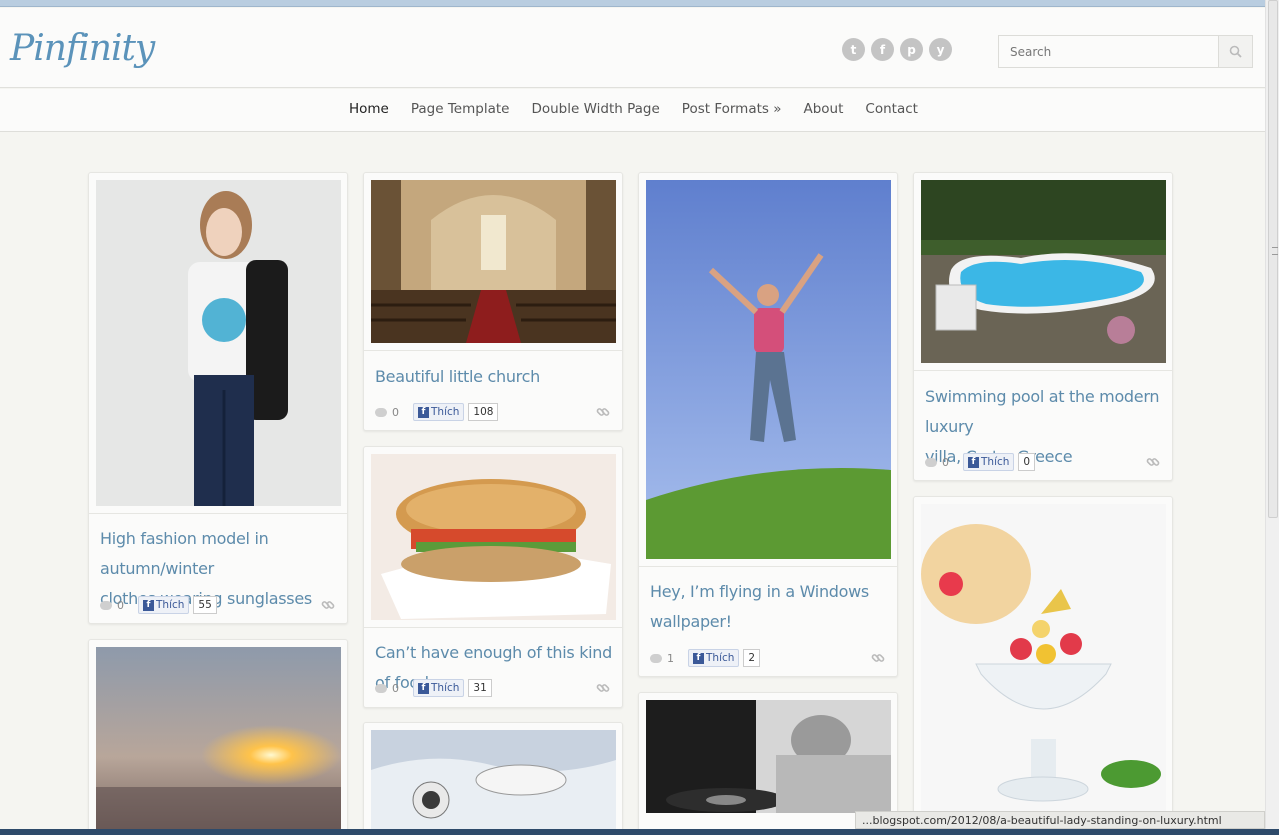 This screenshot has width=1279, height=835. Describe the element at coordinates (770, 607) in the screenshot. I see `post-title: Hey, I’m flying in a Windows wallpaper!` at that location.